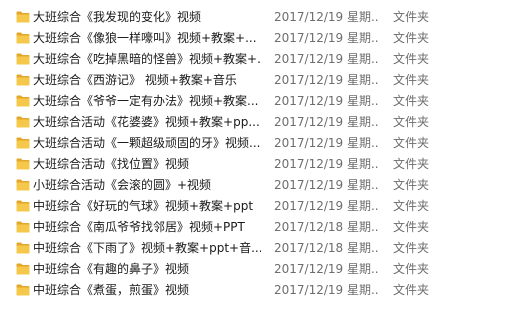 Image resolution: width=526 pixels, height=320 pixels. I want to click on list-item: 大班综合活动《一颗超级顽固的牙》视频... 2017/12/19 星期... 文件夹, so click(263, 143).